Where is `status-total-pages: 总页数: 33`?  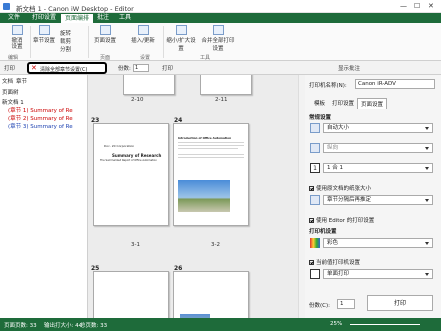 status-total-pages: 总页数: 33 is located at coordinates (94, 326).